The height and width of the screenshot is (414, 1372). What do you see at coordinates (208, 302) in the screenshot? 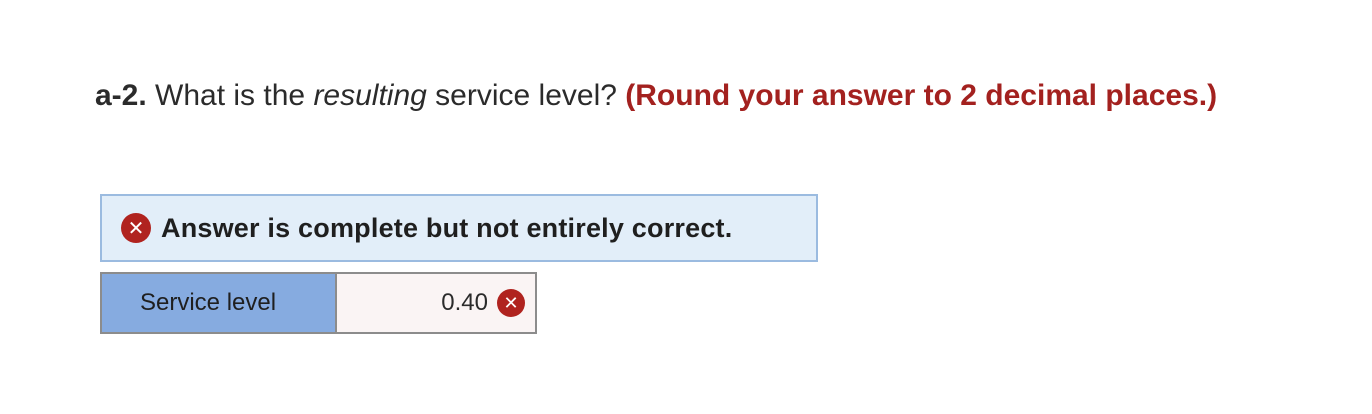
I see `service-level-label: Service level` at bounding box center [208, 302].